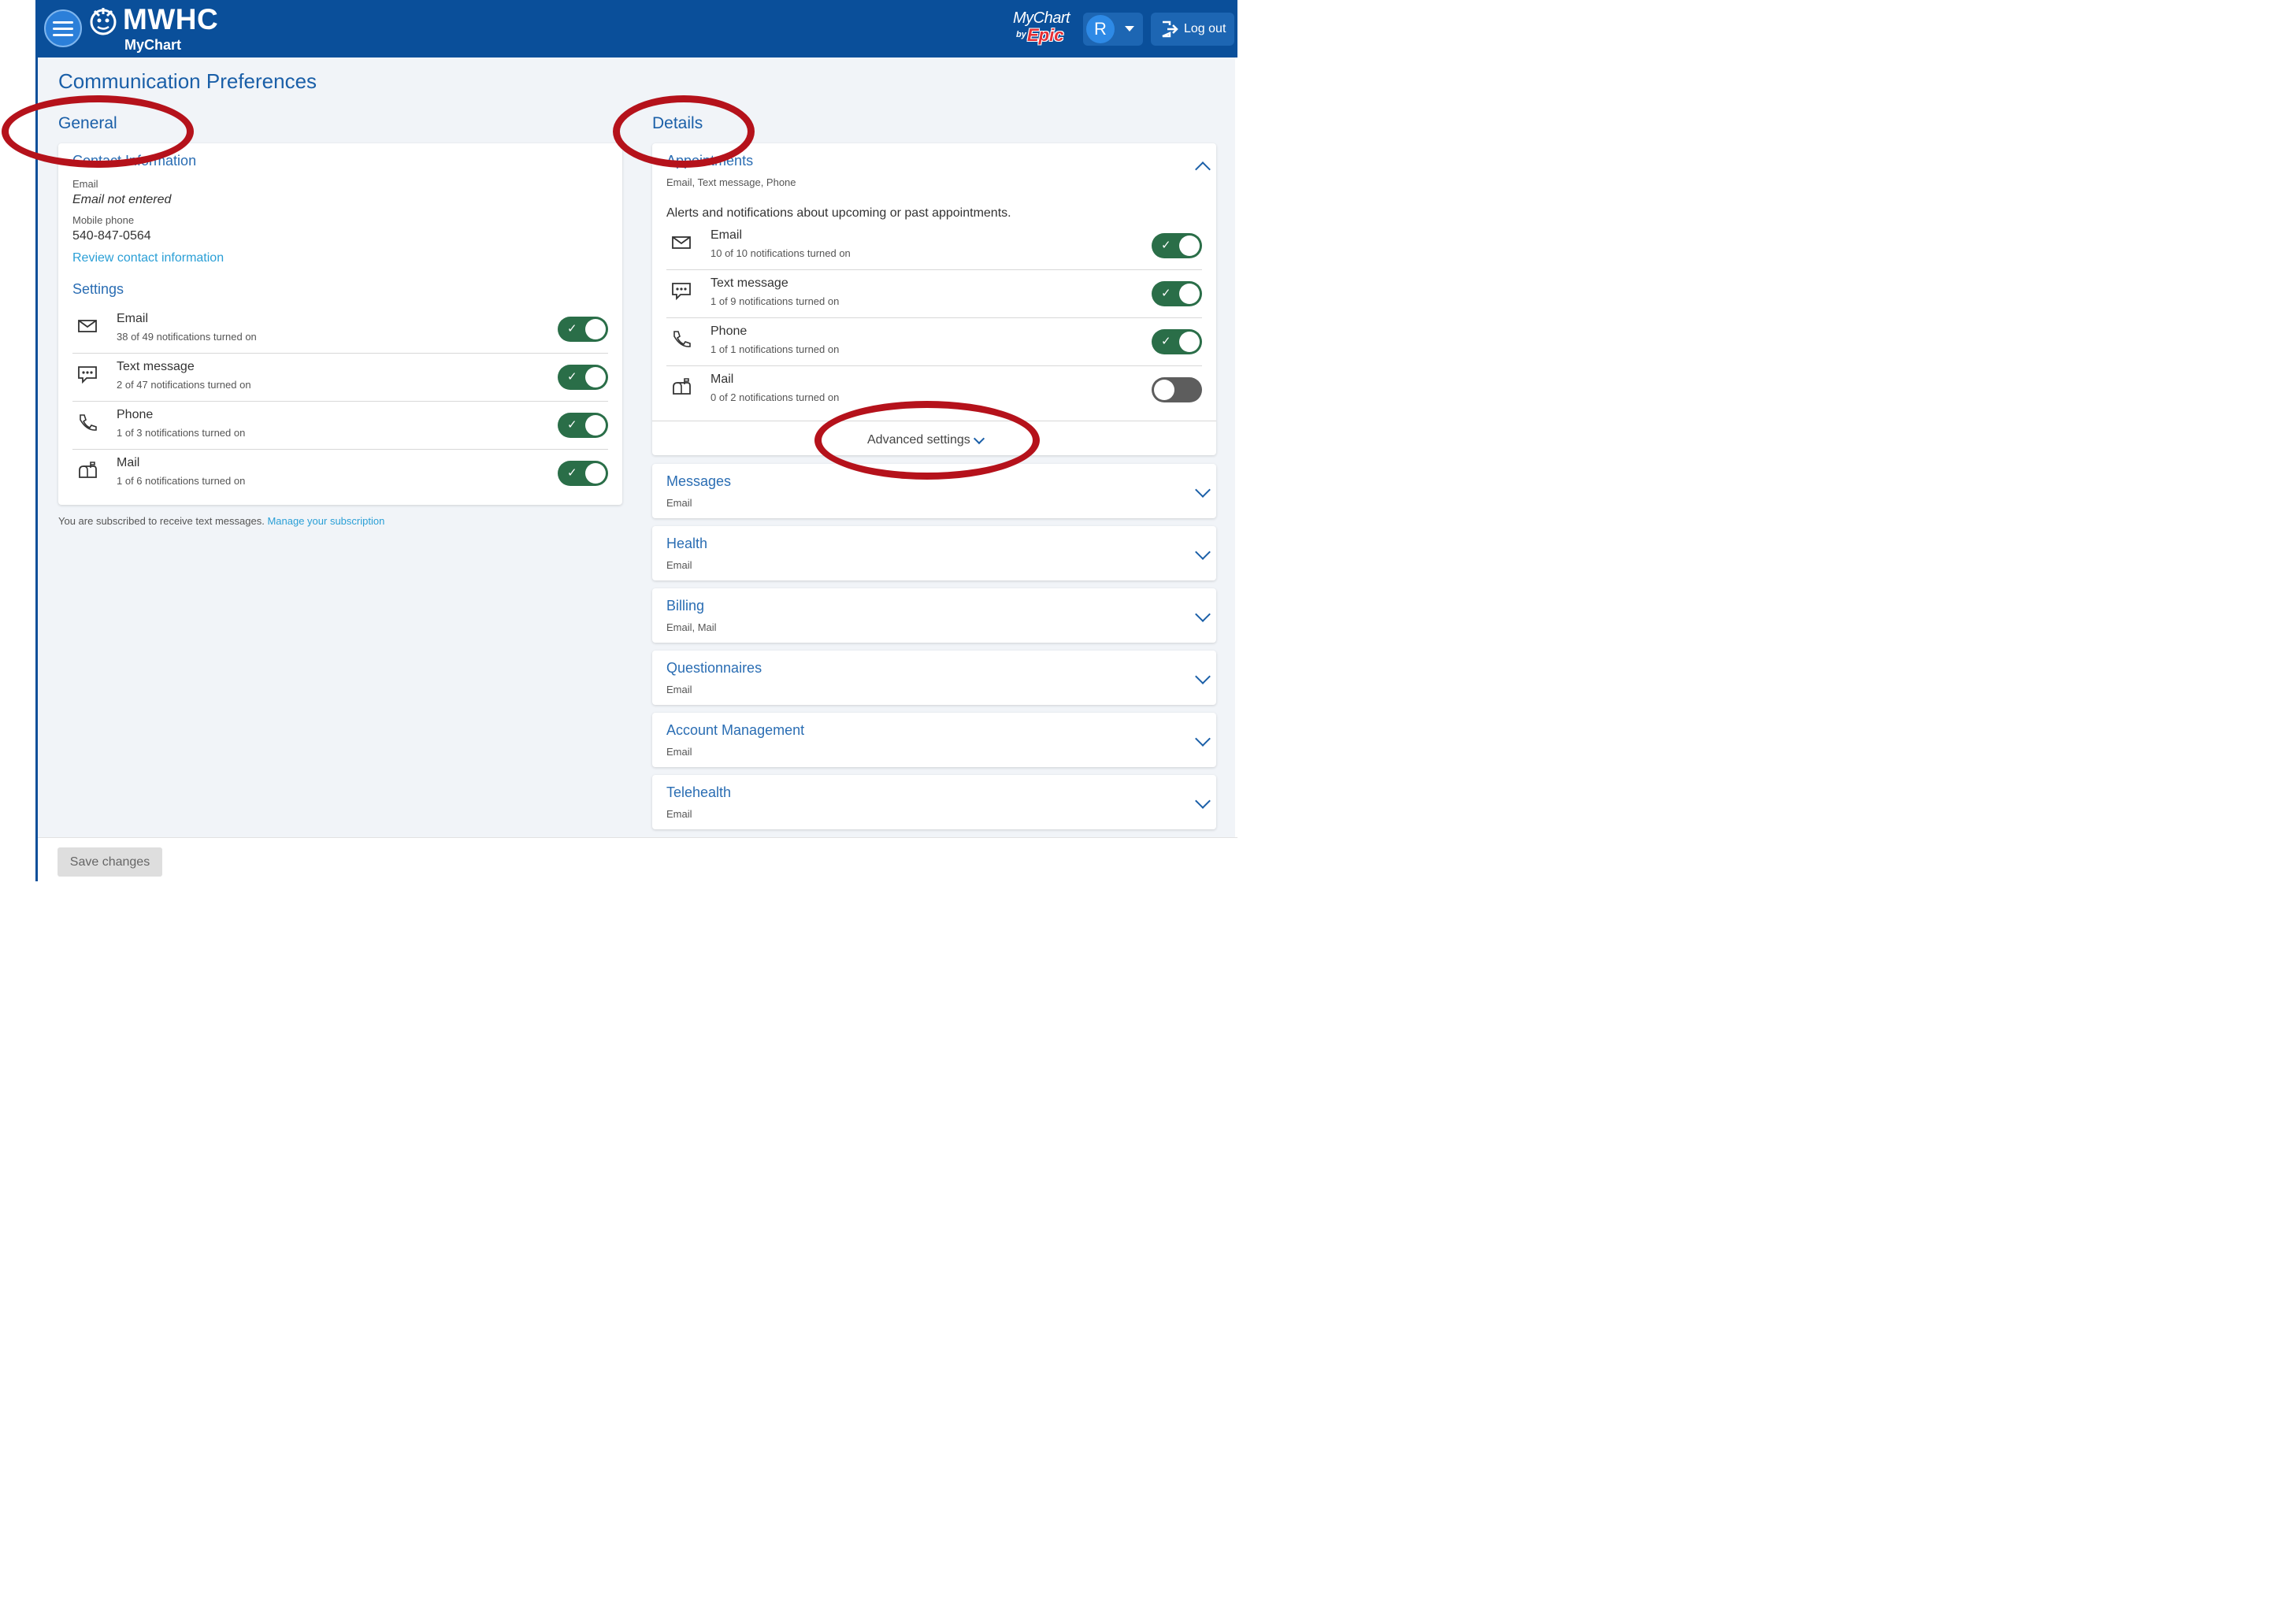 Image resolution: width=2278 pixels, height=1624 pixels. What do you see at coordinates (731, 182) in the screenshot?
I see `appointments-channels: Email, Text message, Phone` at bounding box center [731, 182].